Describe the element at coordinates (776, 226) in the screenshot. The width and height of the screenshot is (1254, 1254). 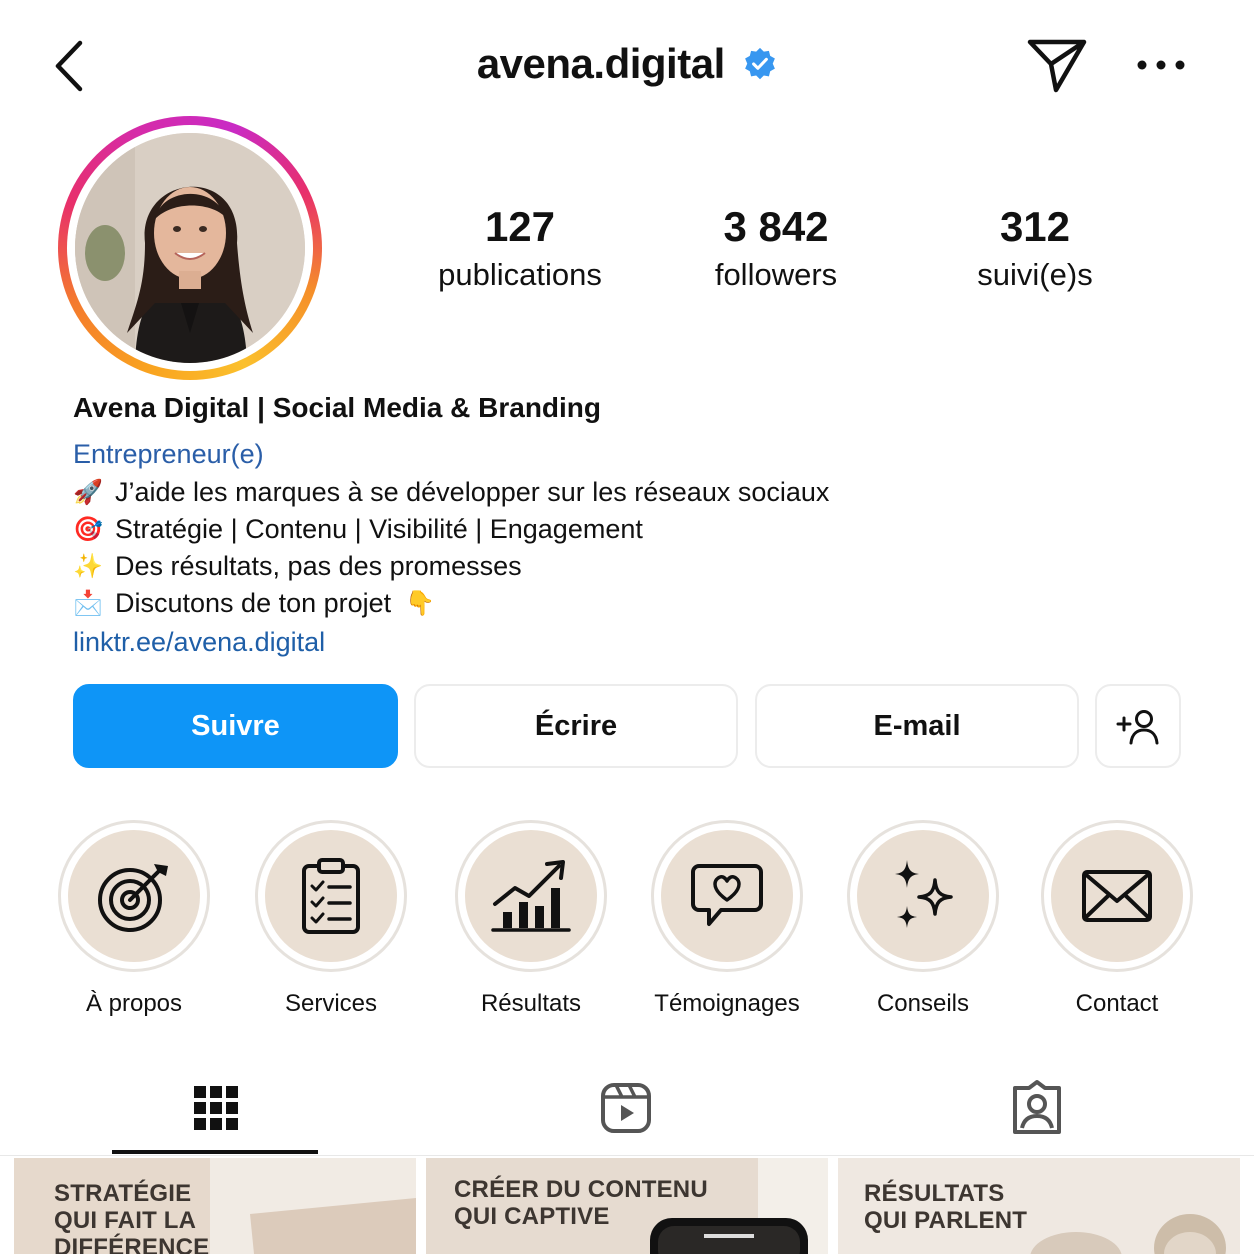
I see `stat-value: 3 842` at that location.